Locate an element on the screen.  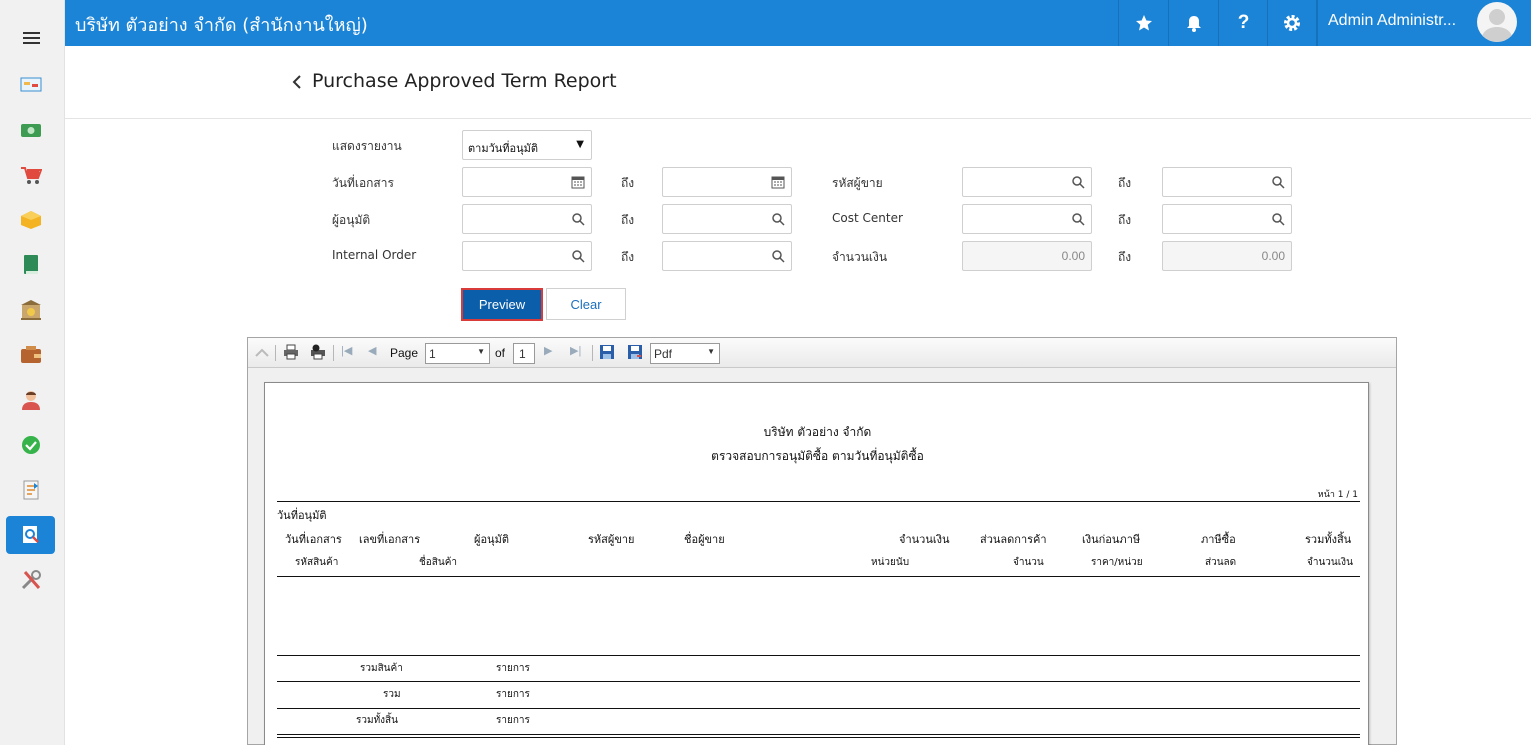
doc-date-label: วันที่เอกสาร is located at coordinates (363, 183).